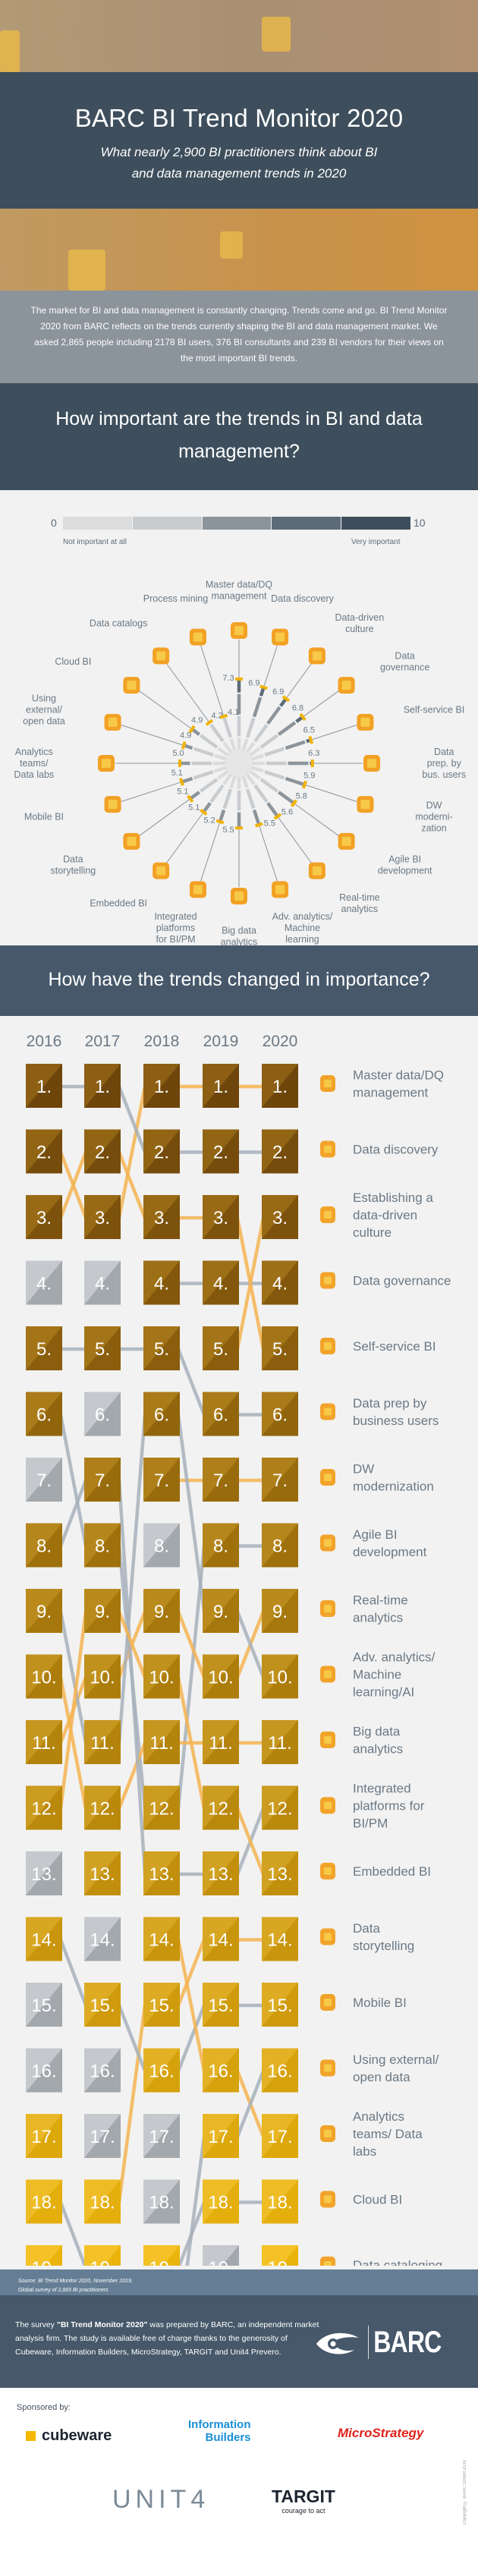 The width and height of the screenshot is (478, 2576). Describe the element at coordinates (279, 2072) in the screenshot. I see `rank-number: 16.` at that location.